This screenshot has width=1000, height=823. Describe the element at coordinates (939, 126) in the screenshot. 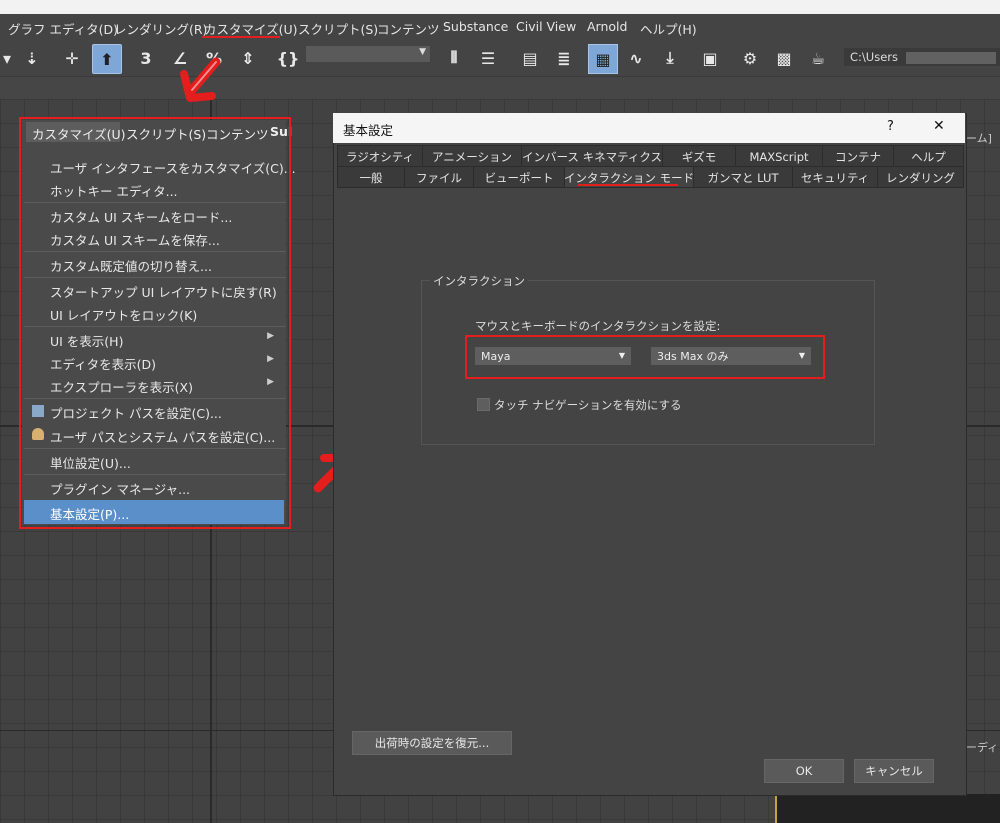

I see `close-icon: ✕` at that location.